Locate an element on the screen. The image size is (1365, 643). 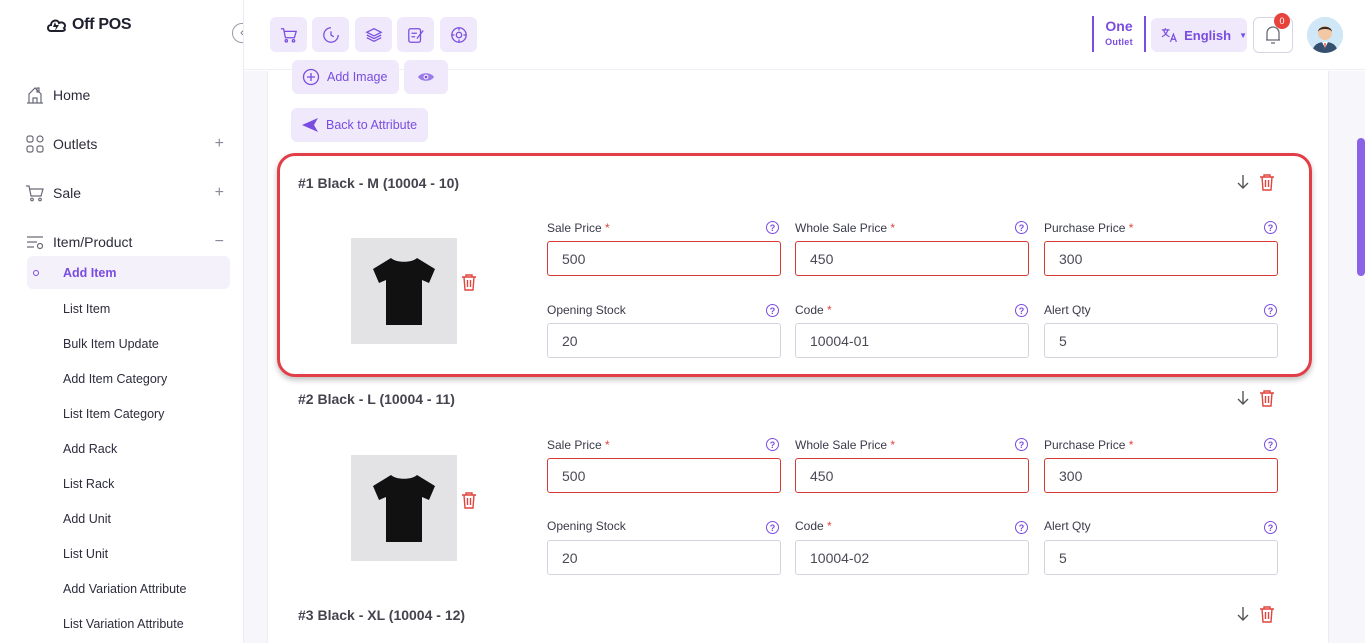
submenu-item-list-item-category: List Item Category is located at coordinates (121, 413).